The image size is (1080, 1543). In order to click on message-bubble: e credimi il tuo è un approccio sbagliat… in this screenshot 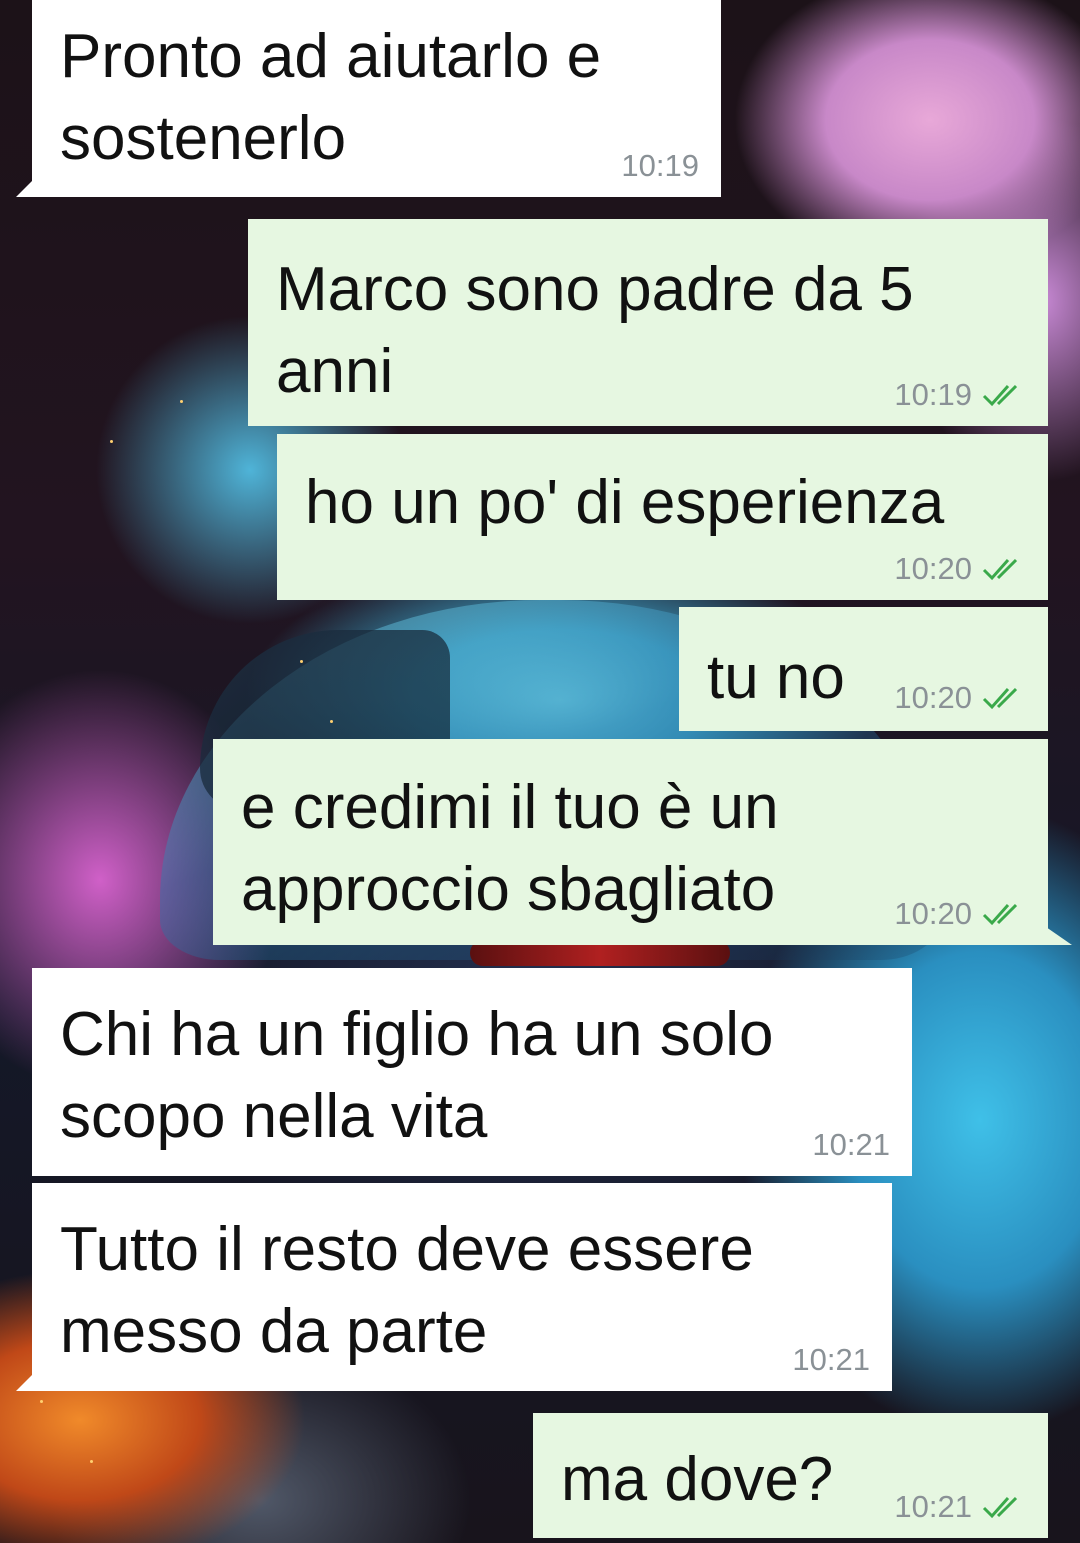, I will do `click(642, 842)`.